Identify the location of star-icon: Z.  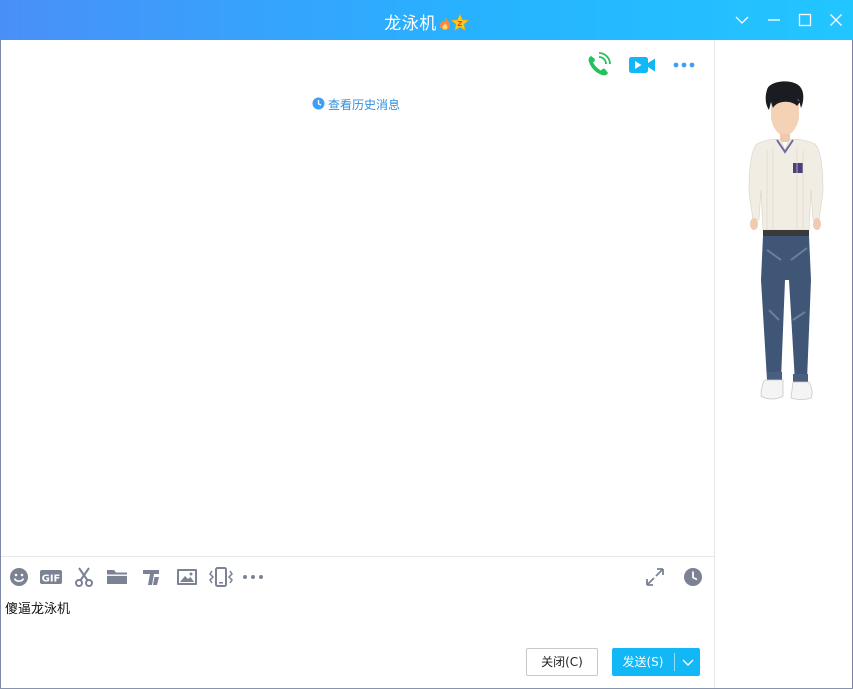
(459, 24).